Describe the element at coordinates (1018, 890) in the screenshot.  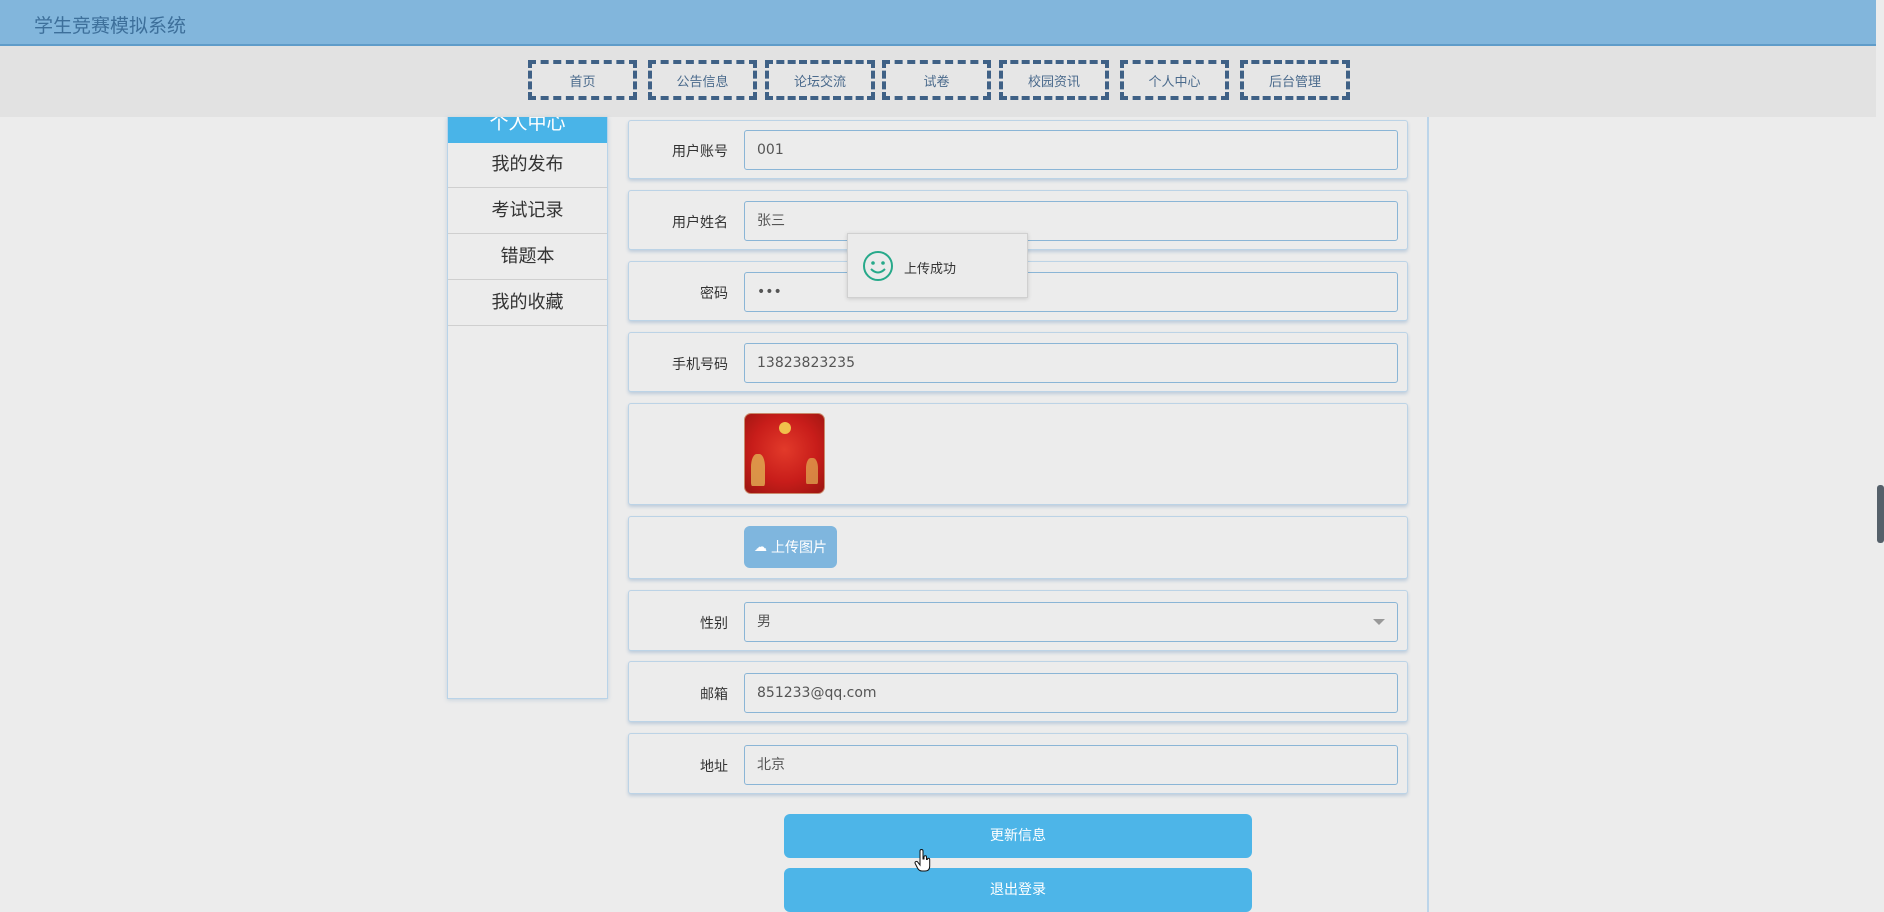
I see `logout-button: 退出登录` at that location.